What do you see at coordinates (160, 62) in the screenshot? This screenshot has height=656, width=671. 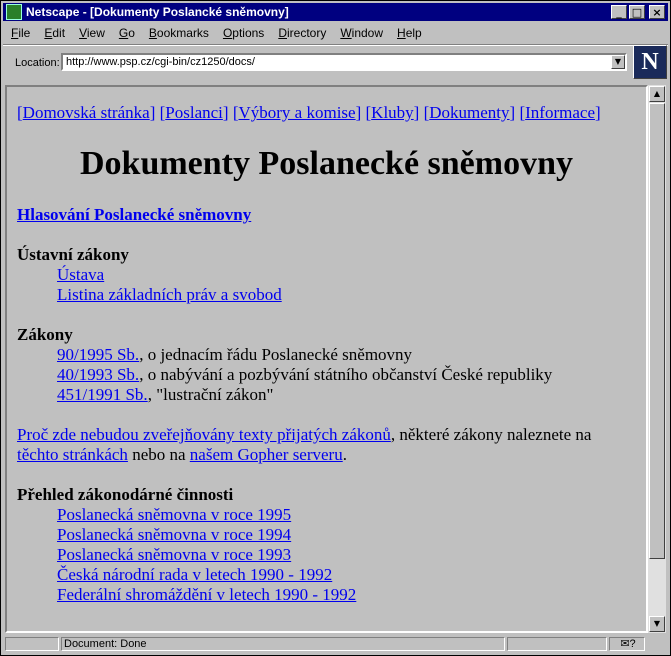 I see `location-url: http://www.psp.cz/cgi-bin/cz1250/docs/` at bounding box center [160, 62].